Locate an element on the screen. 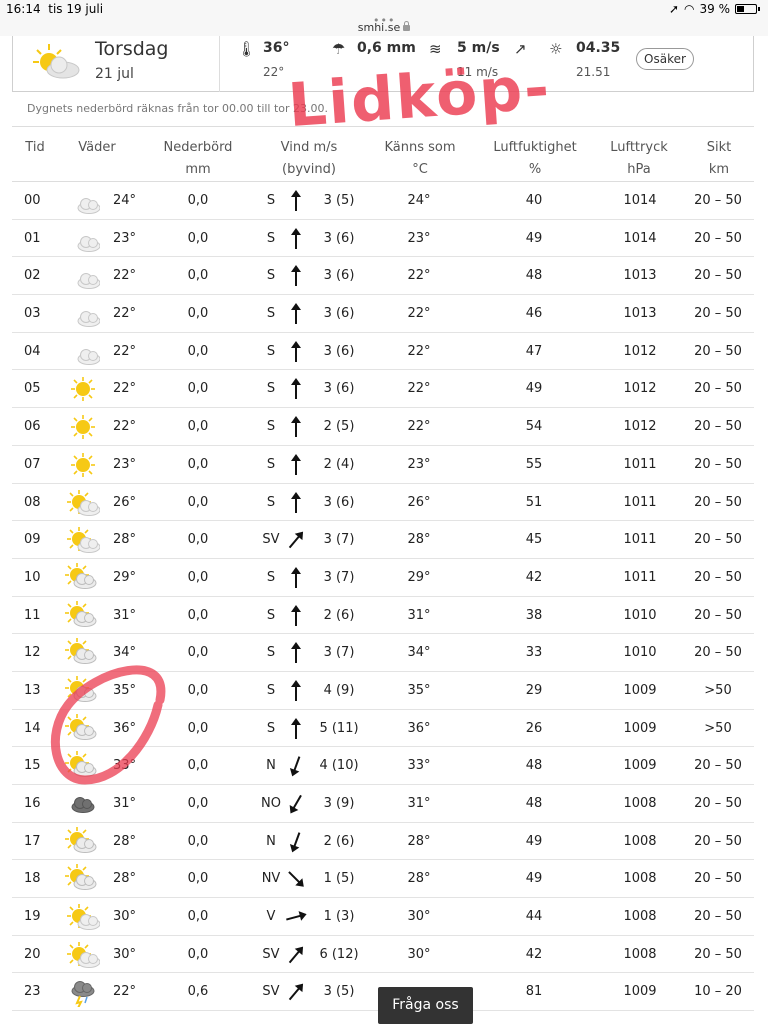 The width and height of the screenshot is (768, 1024). cell-pressure: 1013 is located at coordinates (640, 314).